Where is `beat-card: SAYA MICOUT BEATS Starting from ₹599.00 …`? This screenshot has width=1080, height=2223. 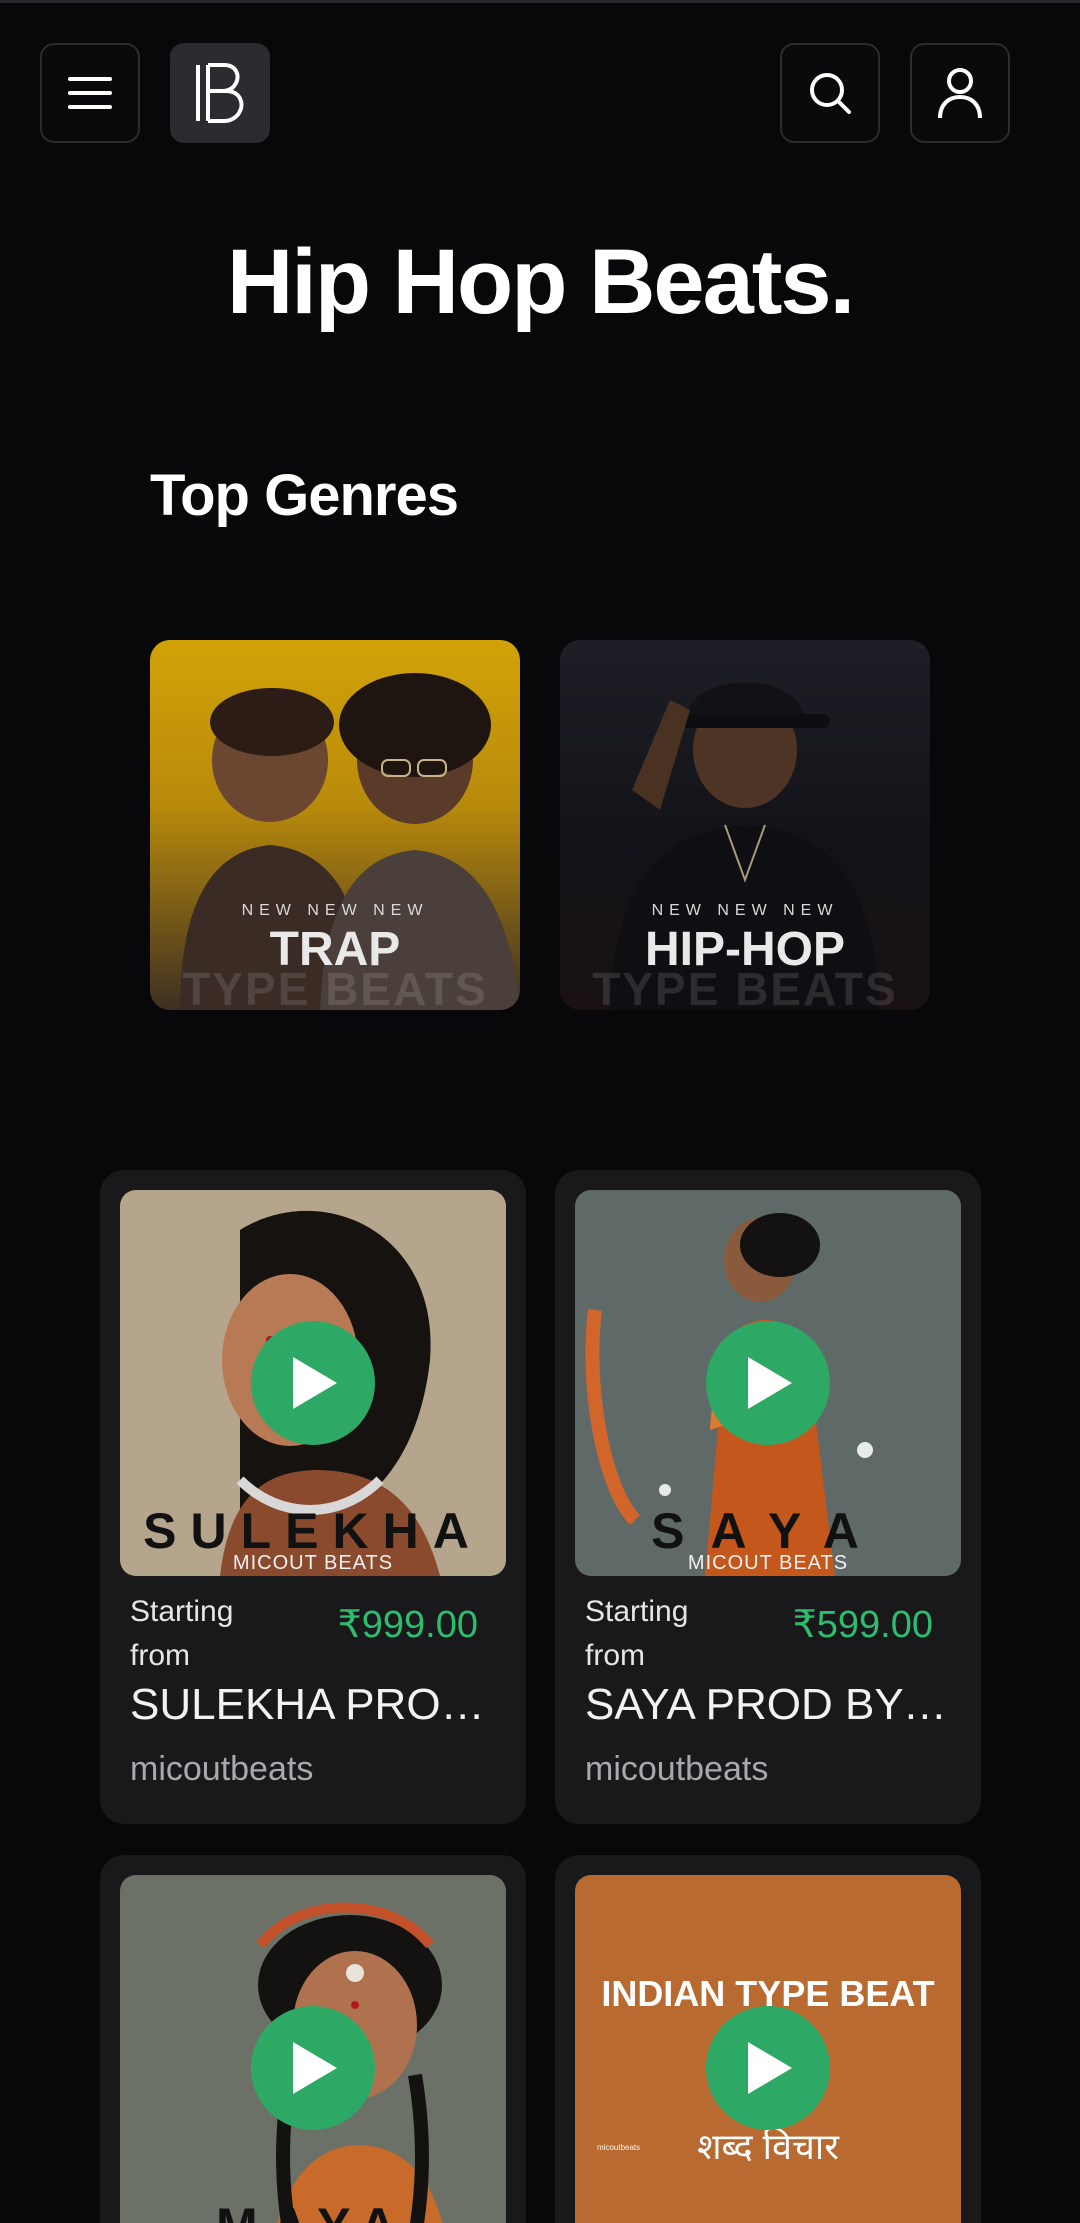 beat-card: SAYA MICOUT BEATS Starting from ₹599.00 … is located at coordinates (768, 1497).